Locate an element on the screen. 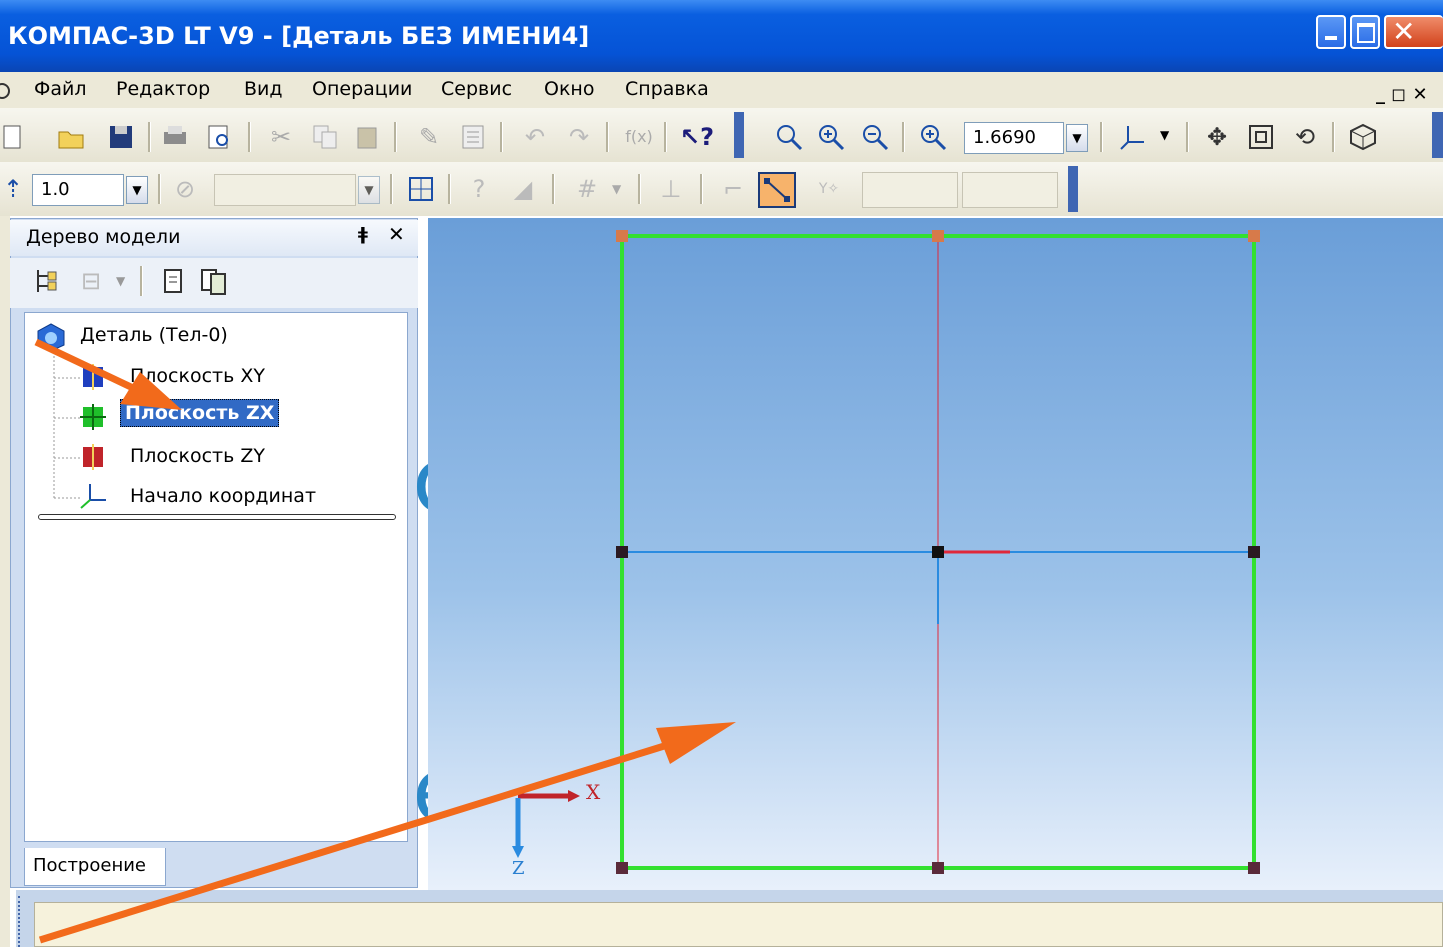 The height and width of the screenshot is (947, 1443). annotation-arrow-viewport is located at coordinates (365, 839).